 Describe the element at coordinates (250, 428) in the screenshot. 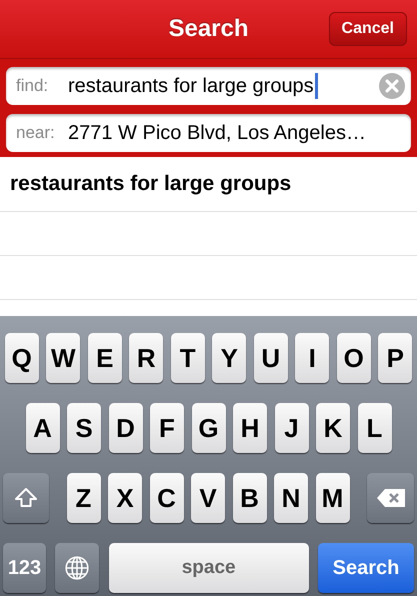

I see `letter-key: H` at that location.